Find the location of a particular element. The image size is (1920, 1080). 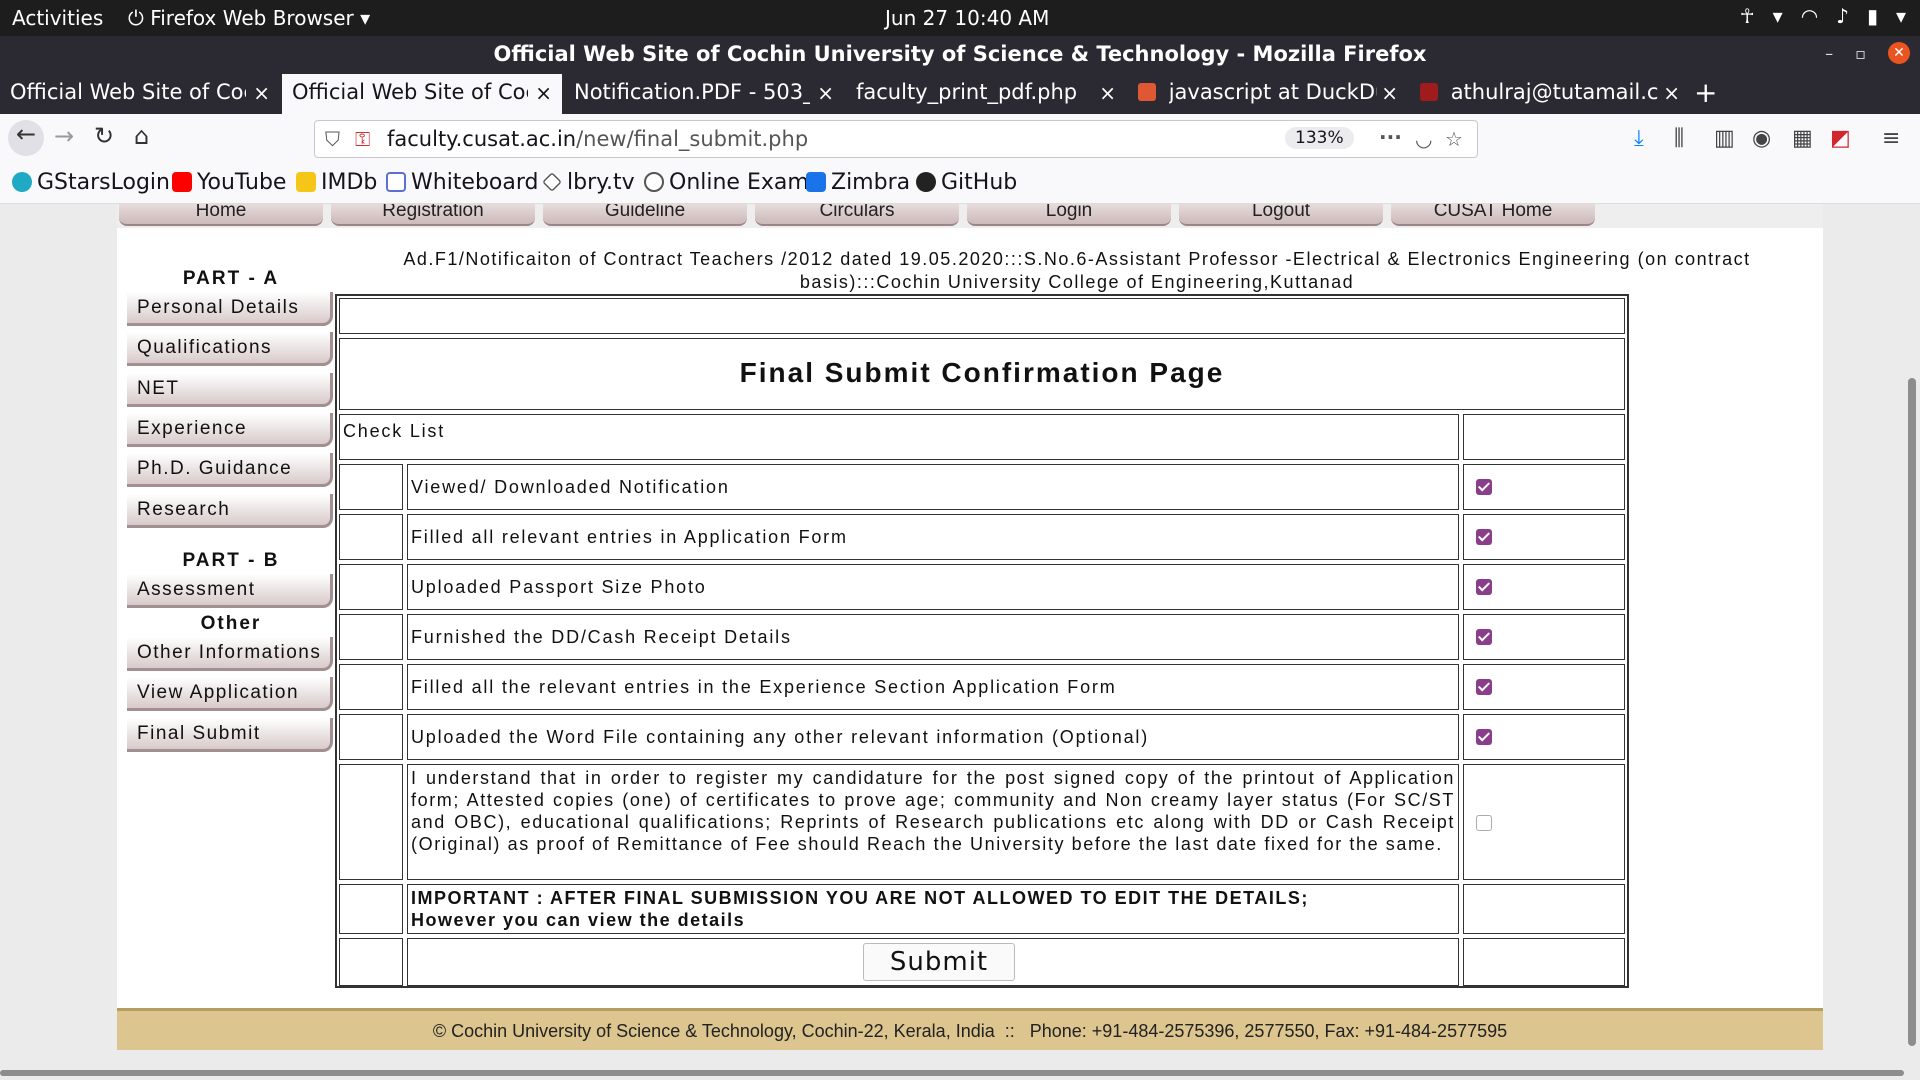

bookmark-online-exam: Online Exam is located at coordinates (726, 182).